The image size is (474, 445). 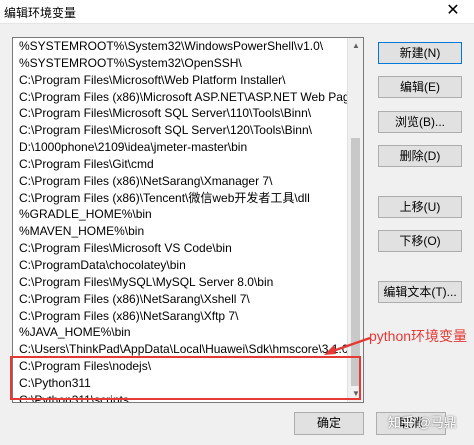 I want to click on list-item: %MAVEN_HOME%\bin, so click(x=180, y=231).